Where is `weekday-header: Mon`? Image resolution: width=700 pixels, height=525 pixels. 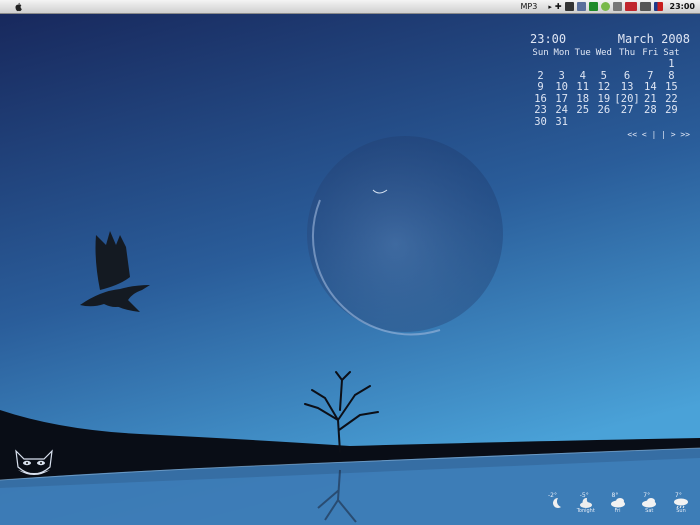
weekday-header: Mon is located at coordinates (561, 52).